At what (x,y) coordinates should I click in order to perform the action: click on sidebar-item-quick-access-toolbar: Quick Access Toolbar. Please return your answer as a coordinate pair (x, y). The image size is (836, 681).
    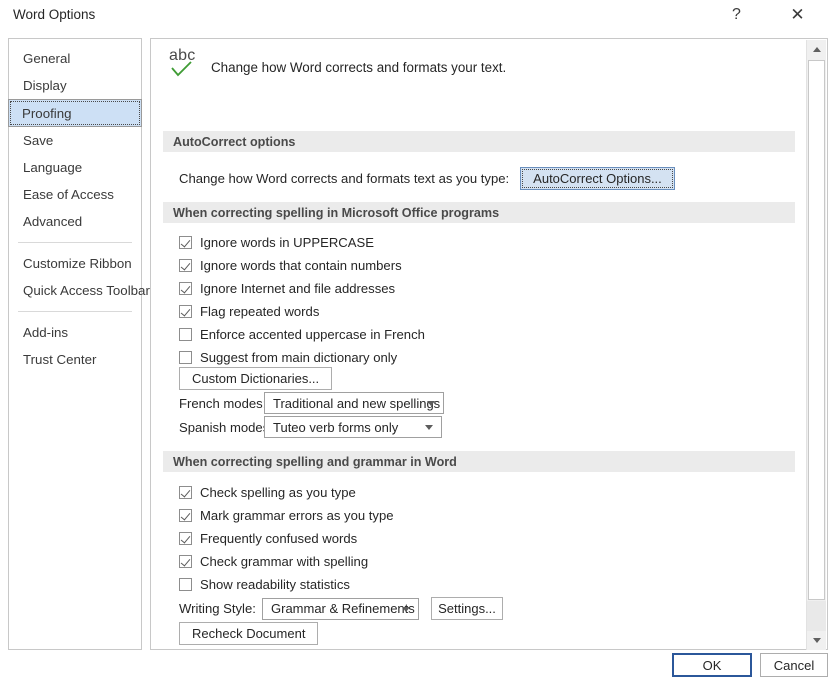
    Looking at the image, I should click on (79, 290).